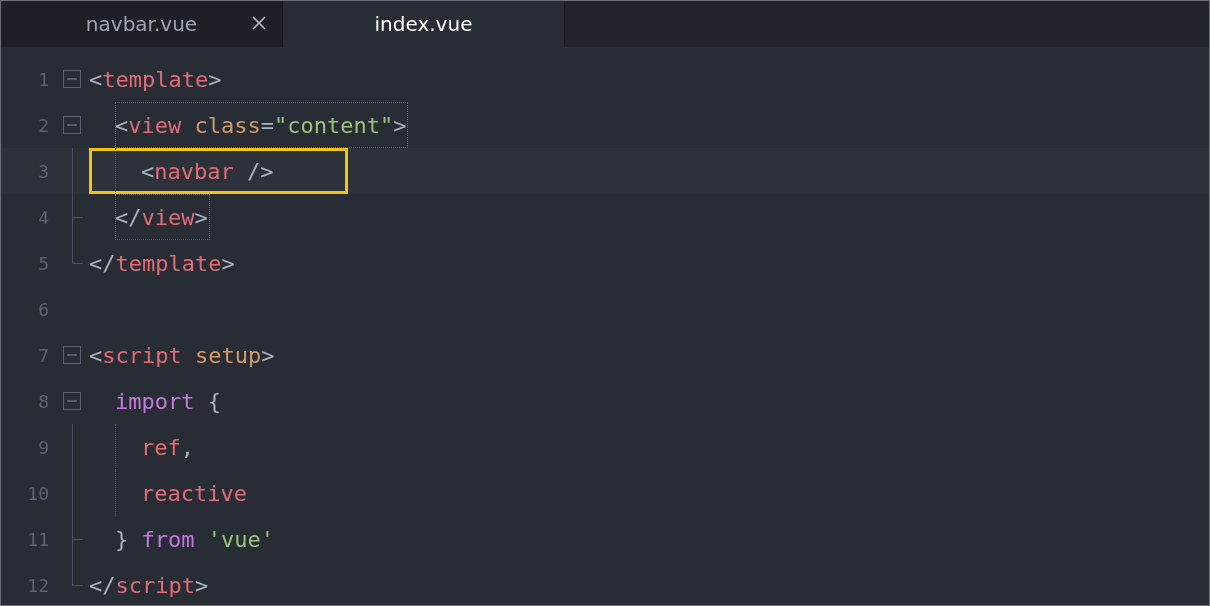 This screenshot has height=606, width=1210. Describe the element at coordinates (168, 401) in the screenshot. I see `code-line: import {` at that location.